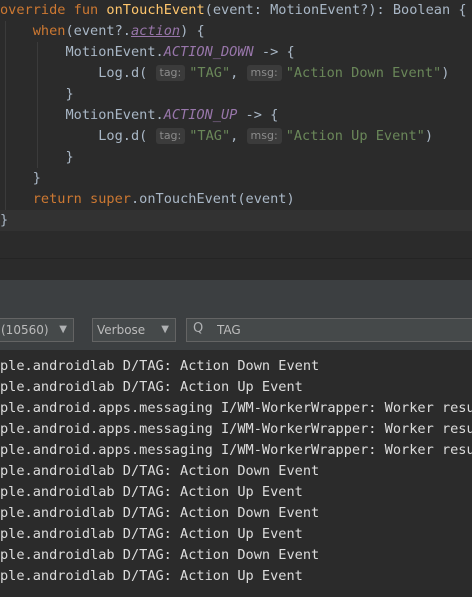 This screenshot has height=597, width=472. I want to click on code-token: action, so click(155, 31).